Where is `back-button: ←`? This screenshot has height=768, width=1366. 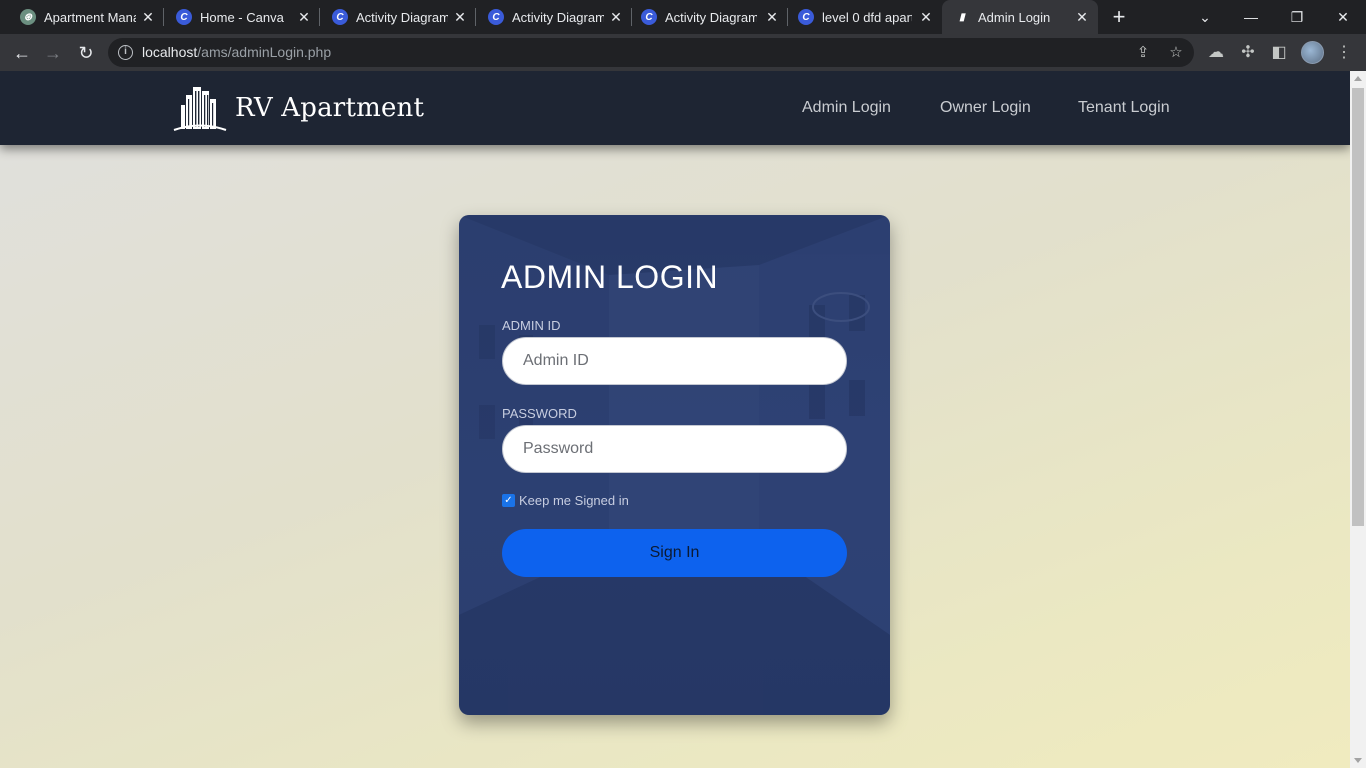
back-button: ← is located at coordinates (22, 53).